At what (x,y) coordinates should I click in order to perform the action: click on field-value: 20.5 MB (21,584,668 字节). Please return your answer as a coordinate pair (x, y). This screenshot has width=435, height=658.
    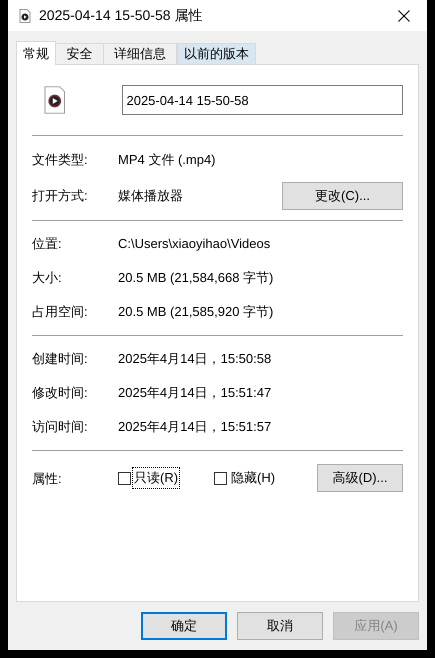
    Looking at the image, I should click on (196, 278).